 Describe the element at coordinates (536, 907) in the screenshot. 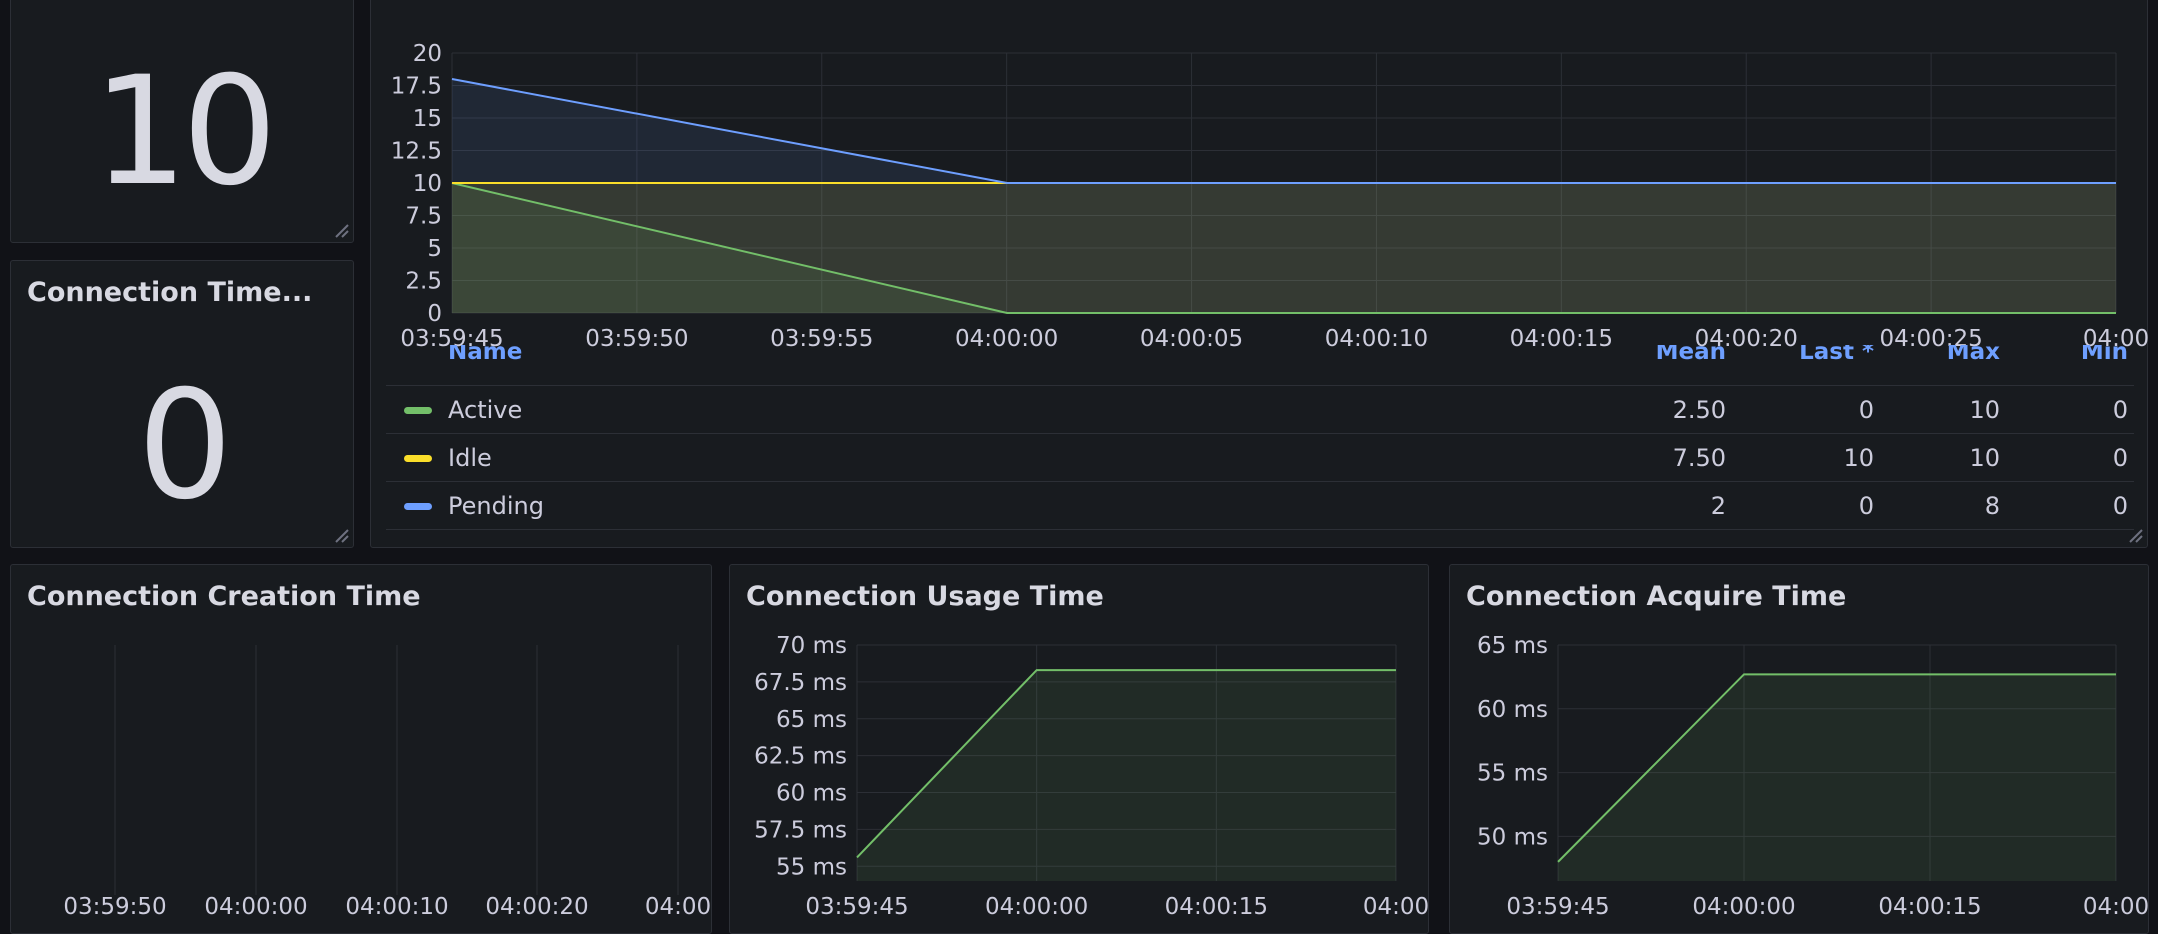

I see `x-tick-label: 04:00:20` at that location.